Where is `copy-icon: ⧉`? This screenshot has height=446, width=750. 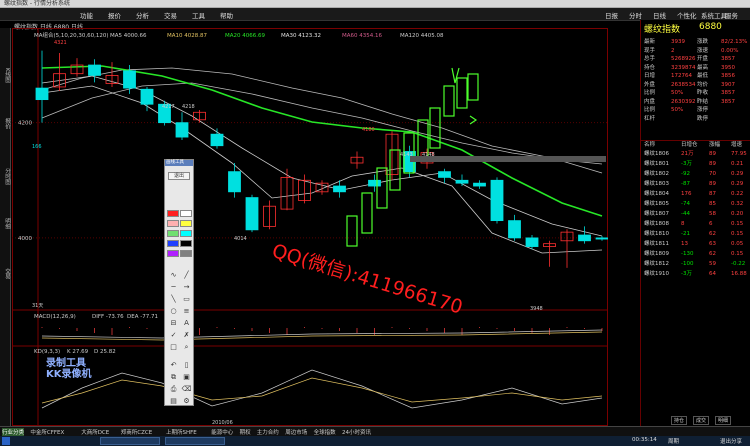
copy-icon: ⧉ is located at coordinates (173, 377).